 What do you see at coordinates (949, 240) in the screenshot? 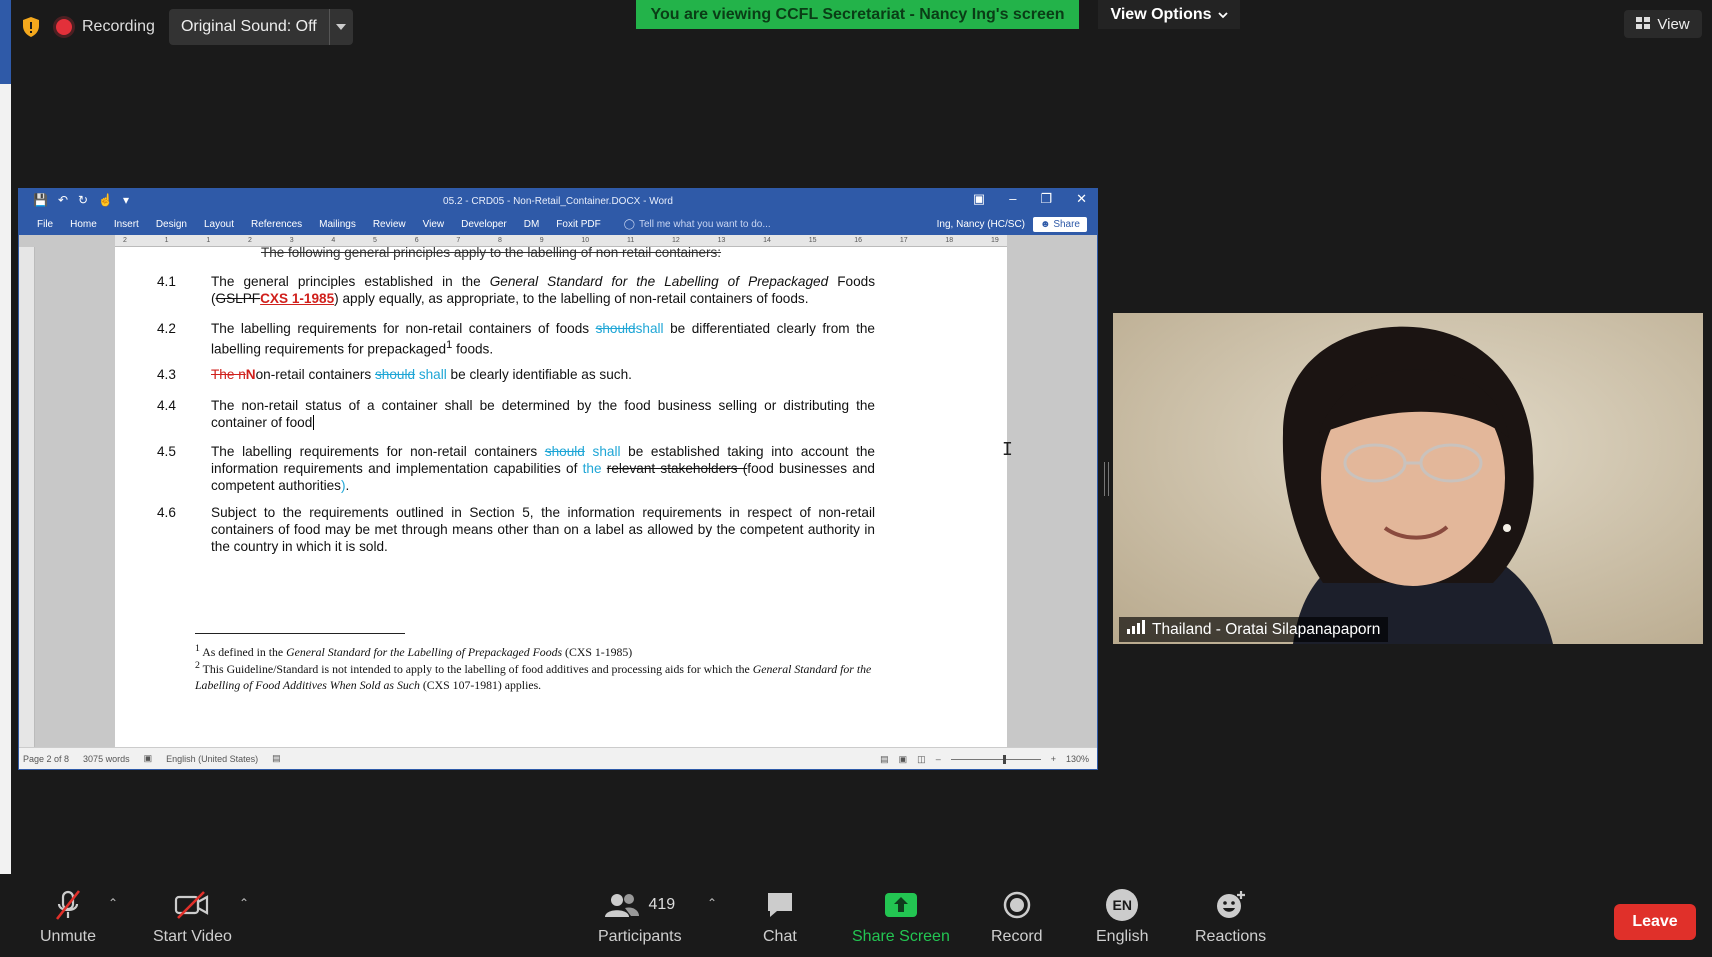
I see `ruler-number: 18` at bounding box center [949, 240].